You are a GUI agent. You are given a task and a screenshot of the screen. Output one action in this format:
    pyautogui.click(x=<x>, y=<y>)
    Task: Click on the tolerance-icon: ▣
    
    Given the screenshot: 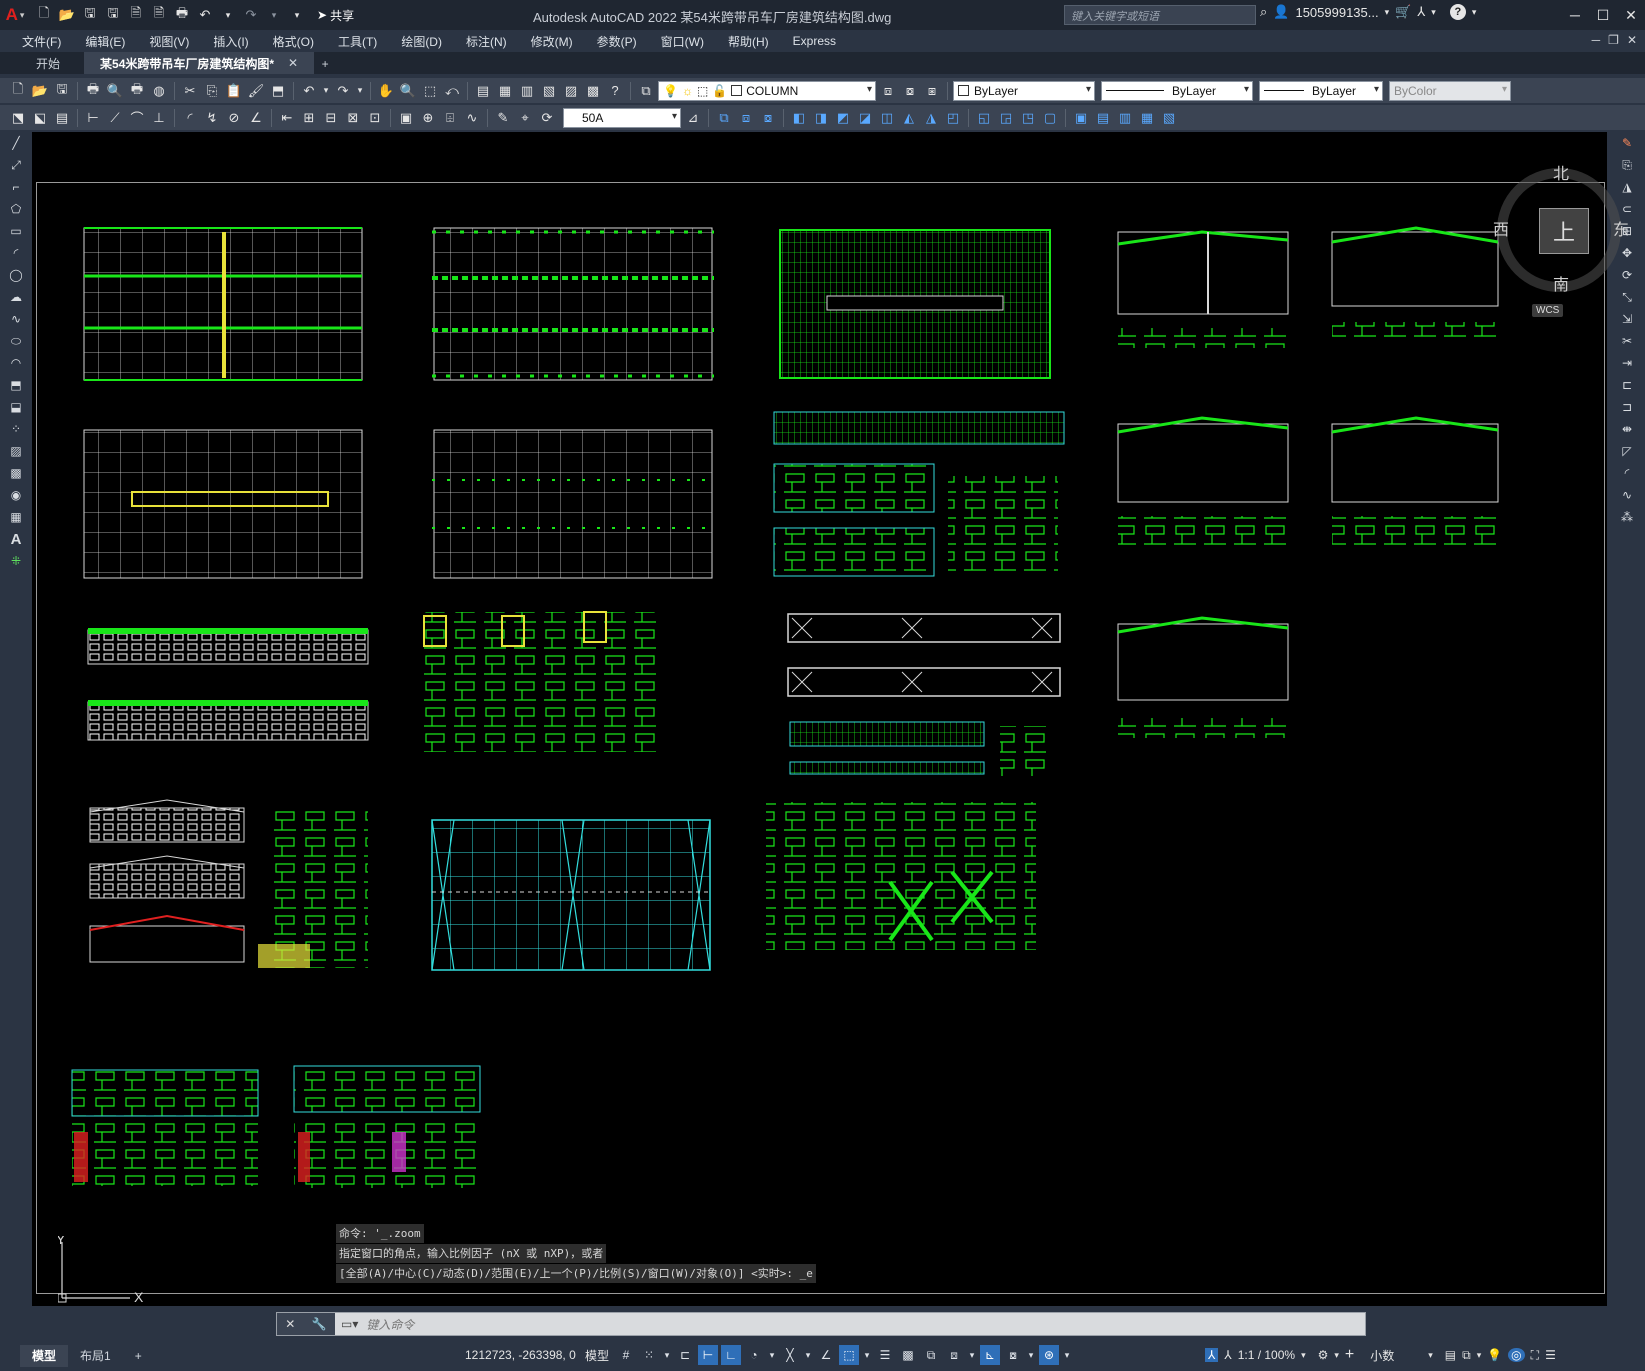 What is the action you would take?
    pyautogui.click(x=406, y=118)
    